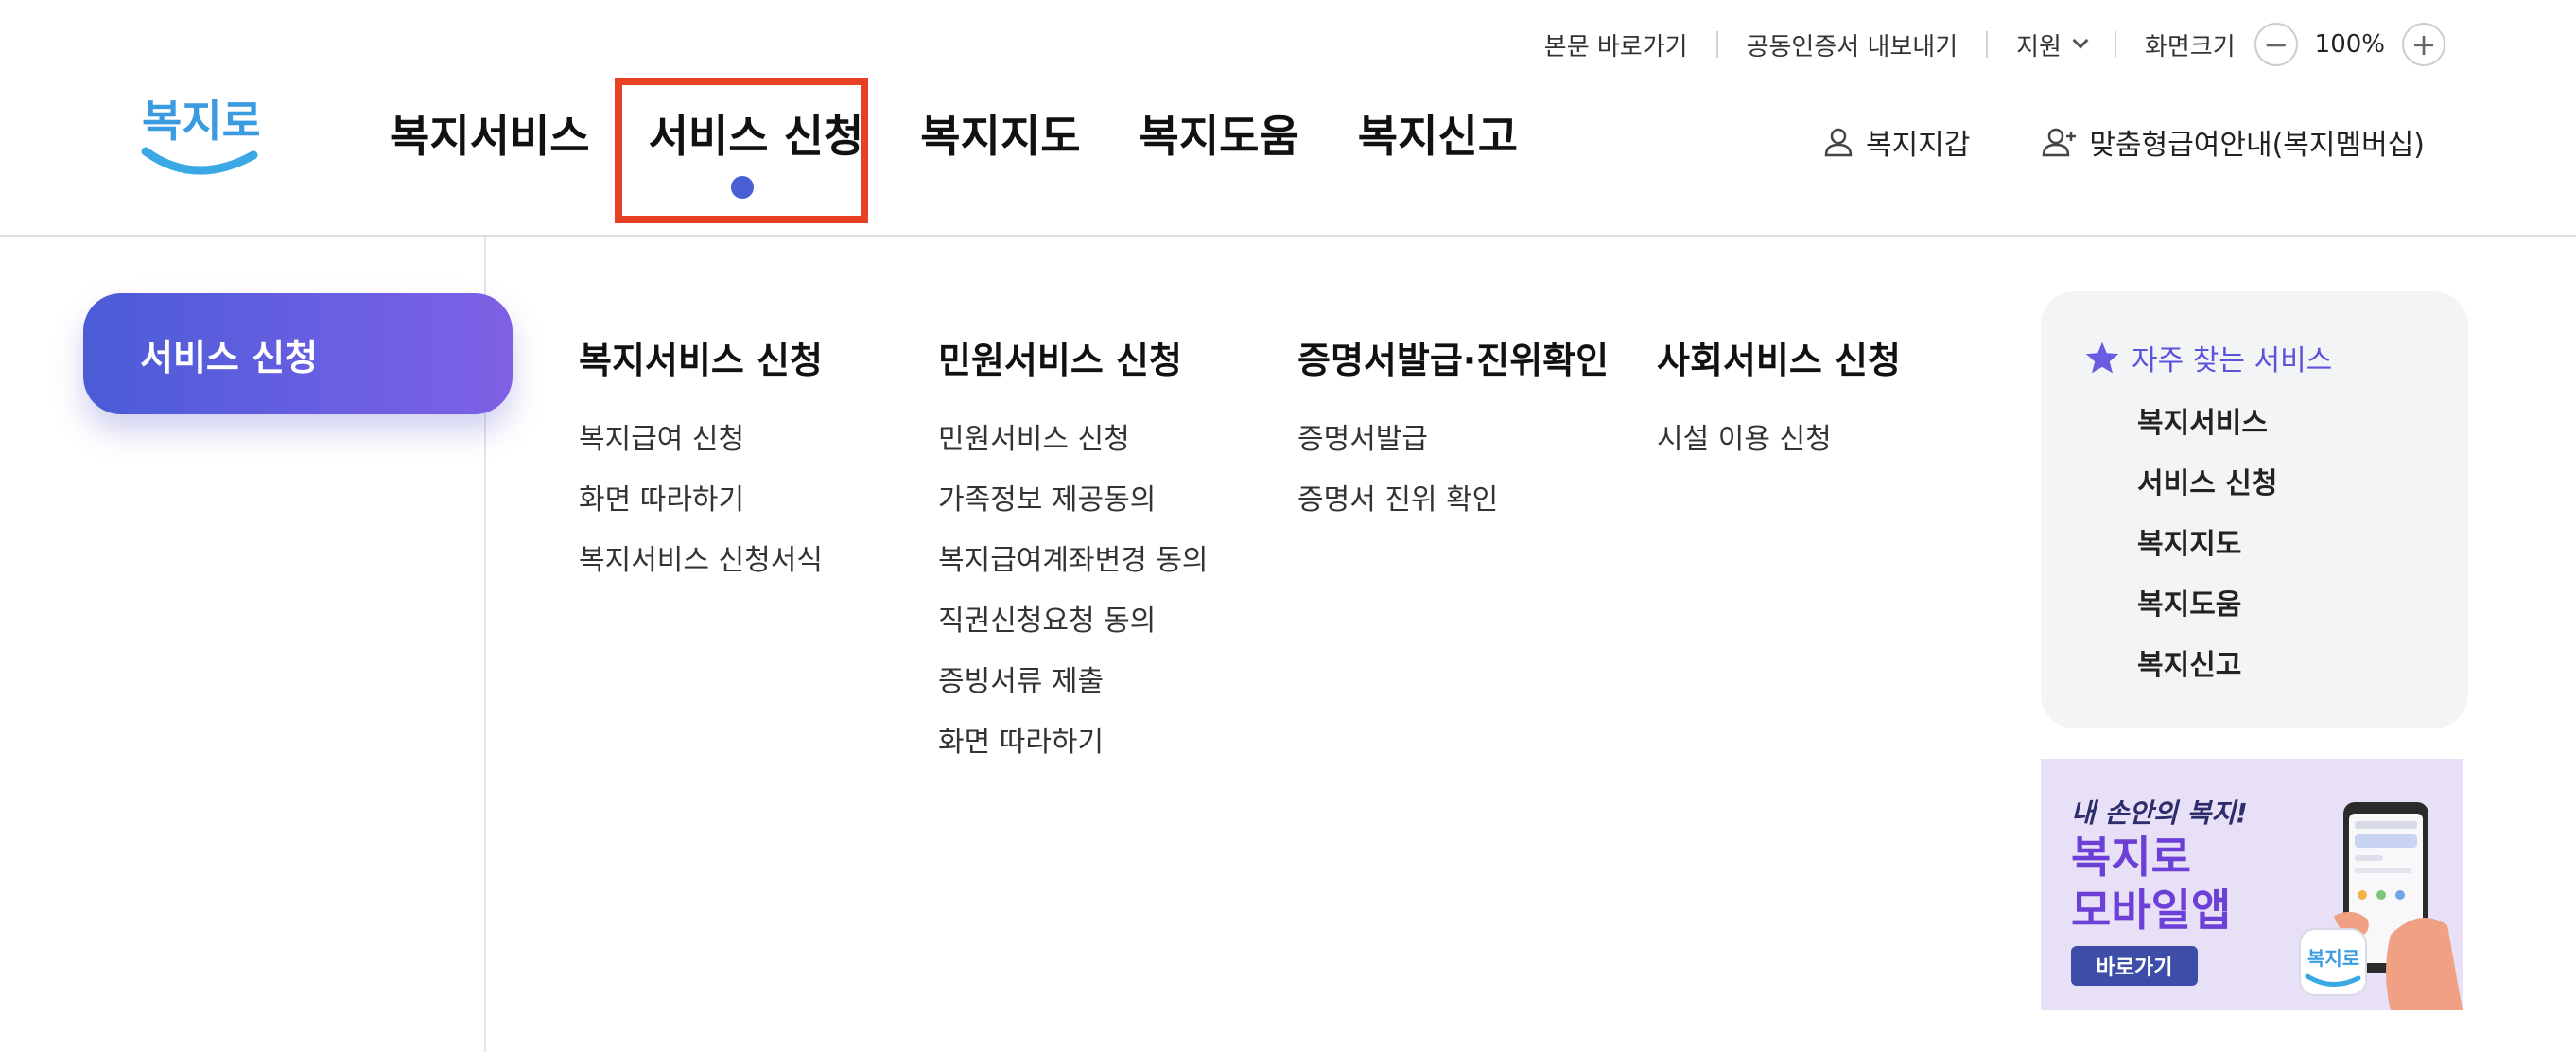  Describe the element at coordinates (1616, 44) in the screenshot. I see `skip-to-content-link: 본문 바로가기` at that location.